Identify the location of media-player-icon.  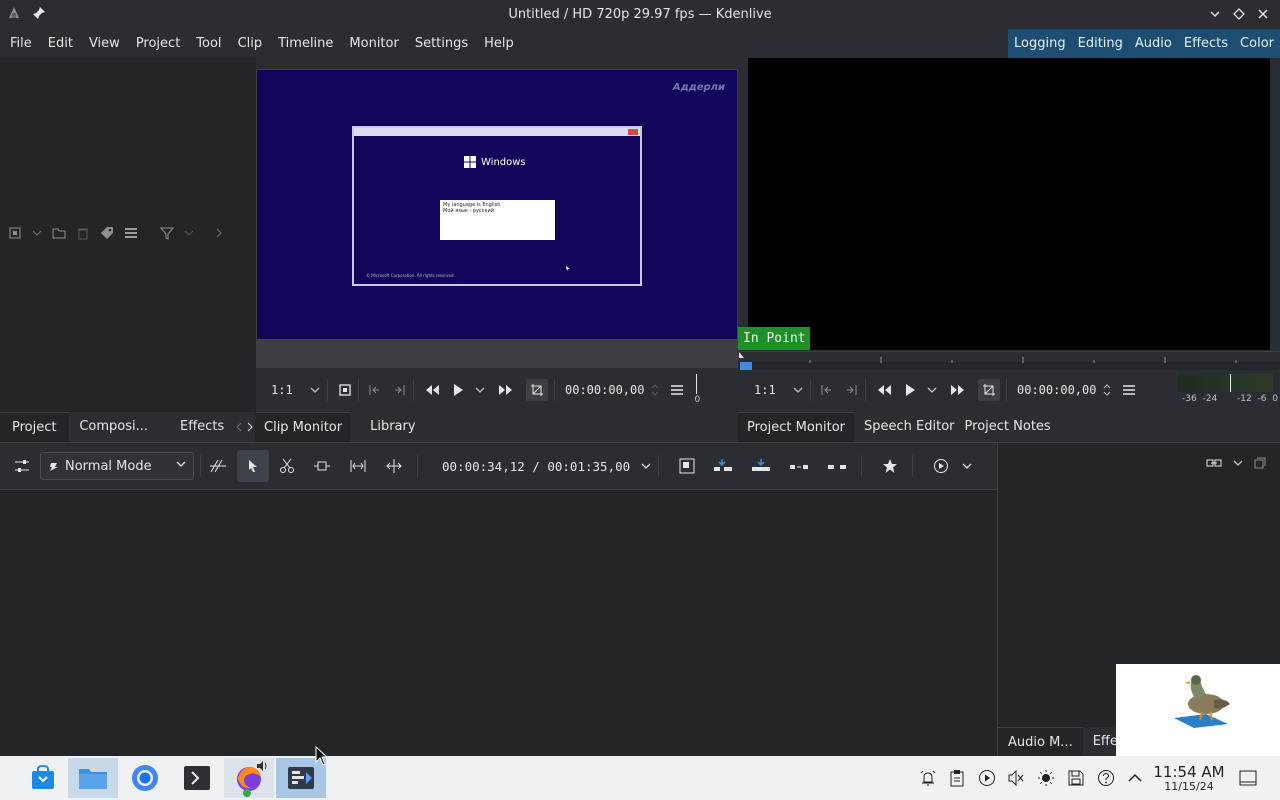
(987, 778).